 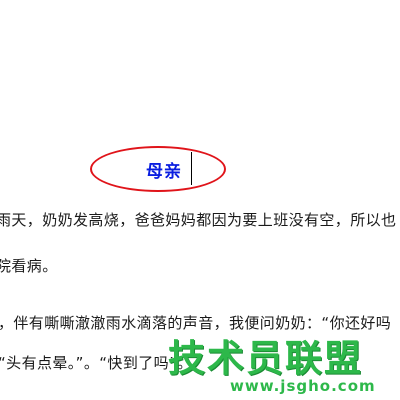 What do you see at coordinates (29, 265) in the screenshot?
I see `paragraph-line-2: 院看病。` at bounding box center [29, 265].